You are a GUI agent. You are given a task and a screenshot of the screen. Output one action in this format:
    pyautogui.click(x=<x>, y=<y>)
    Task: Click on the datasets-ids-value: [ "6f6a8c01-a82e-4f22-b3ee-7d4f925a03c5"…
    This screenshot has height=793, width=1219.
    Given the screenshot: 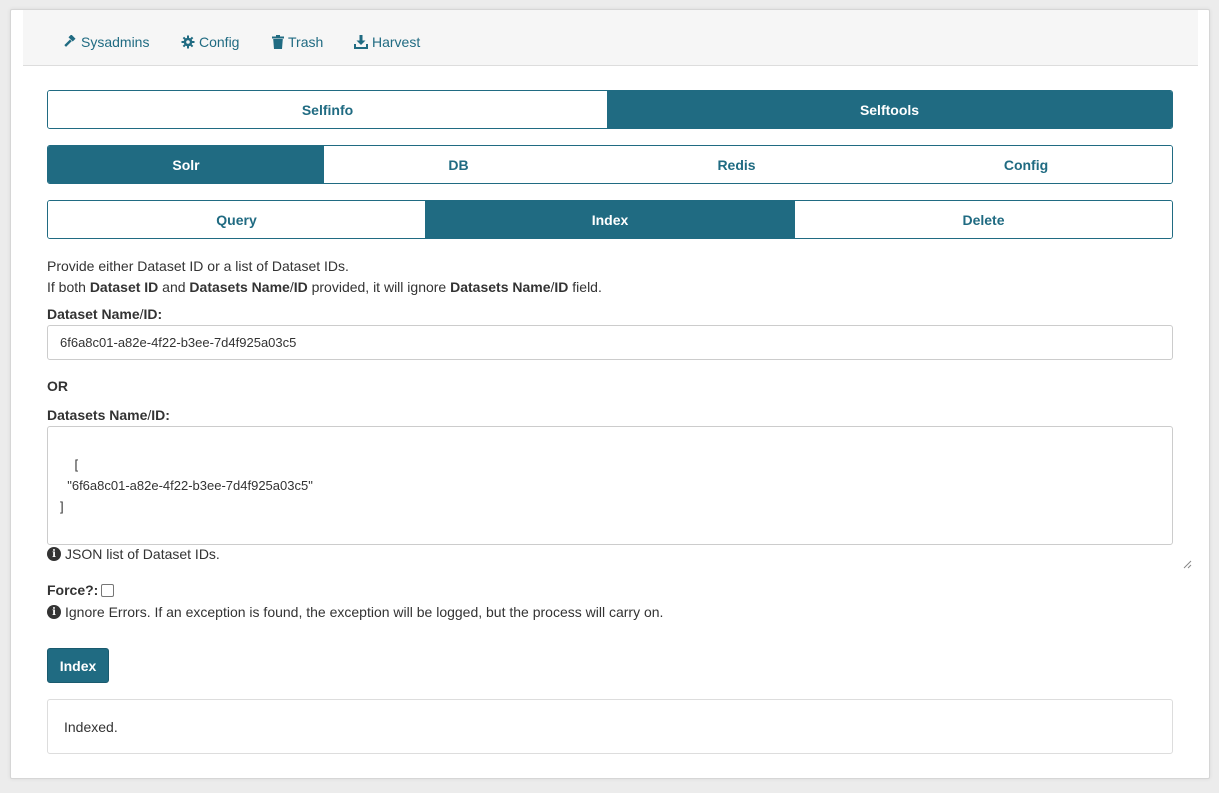 What is the action you would take?
    pyautogui.click(x=186, y=485)
    